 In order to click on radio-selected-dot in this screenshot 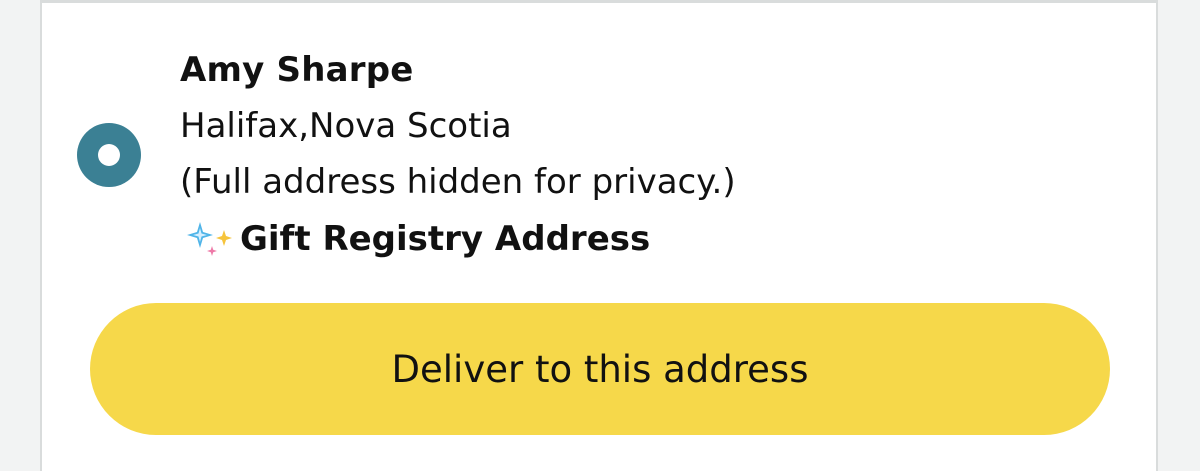, I will do `click(109, 155)`.